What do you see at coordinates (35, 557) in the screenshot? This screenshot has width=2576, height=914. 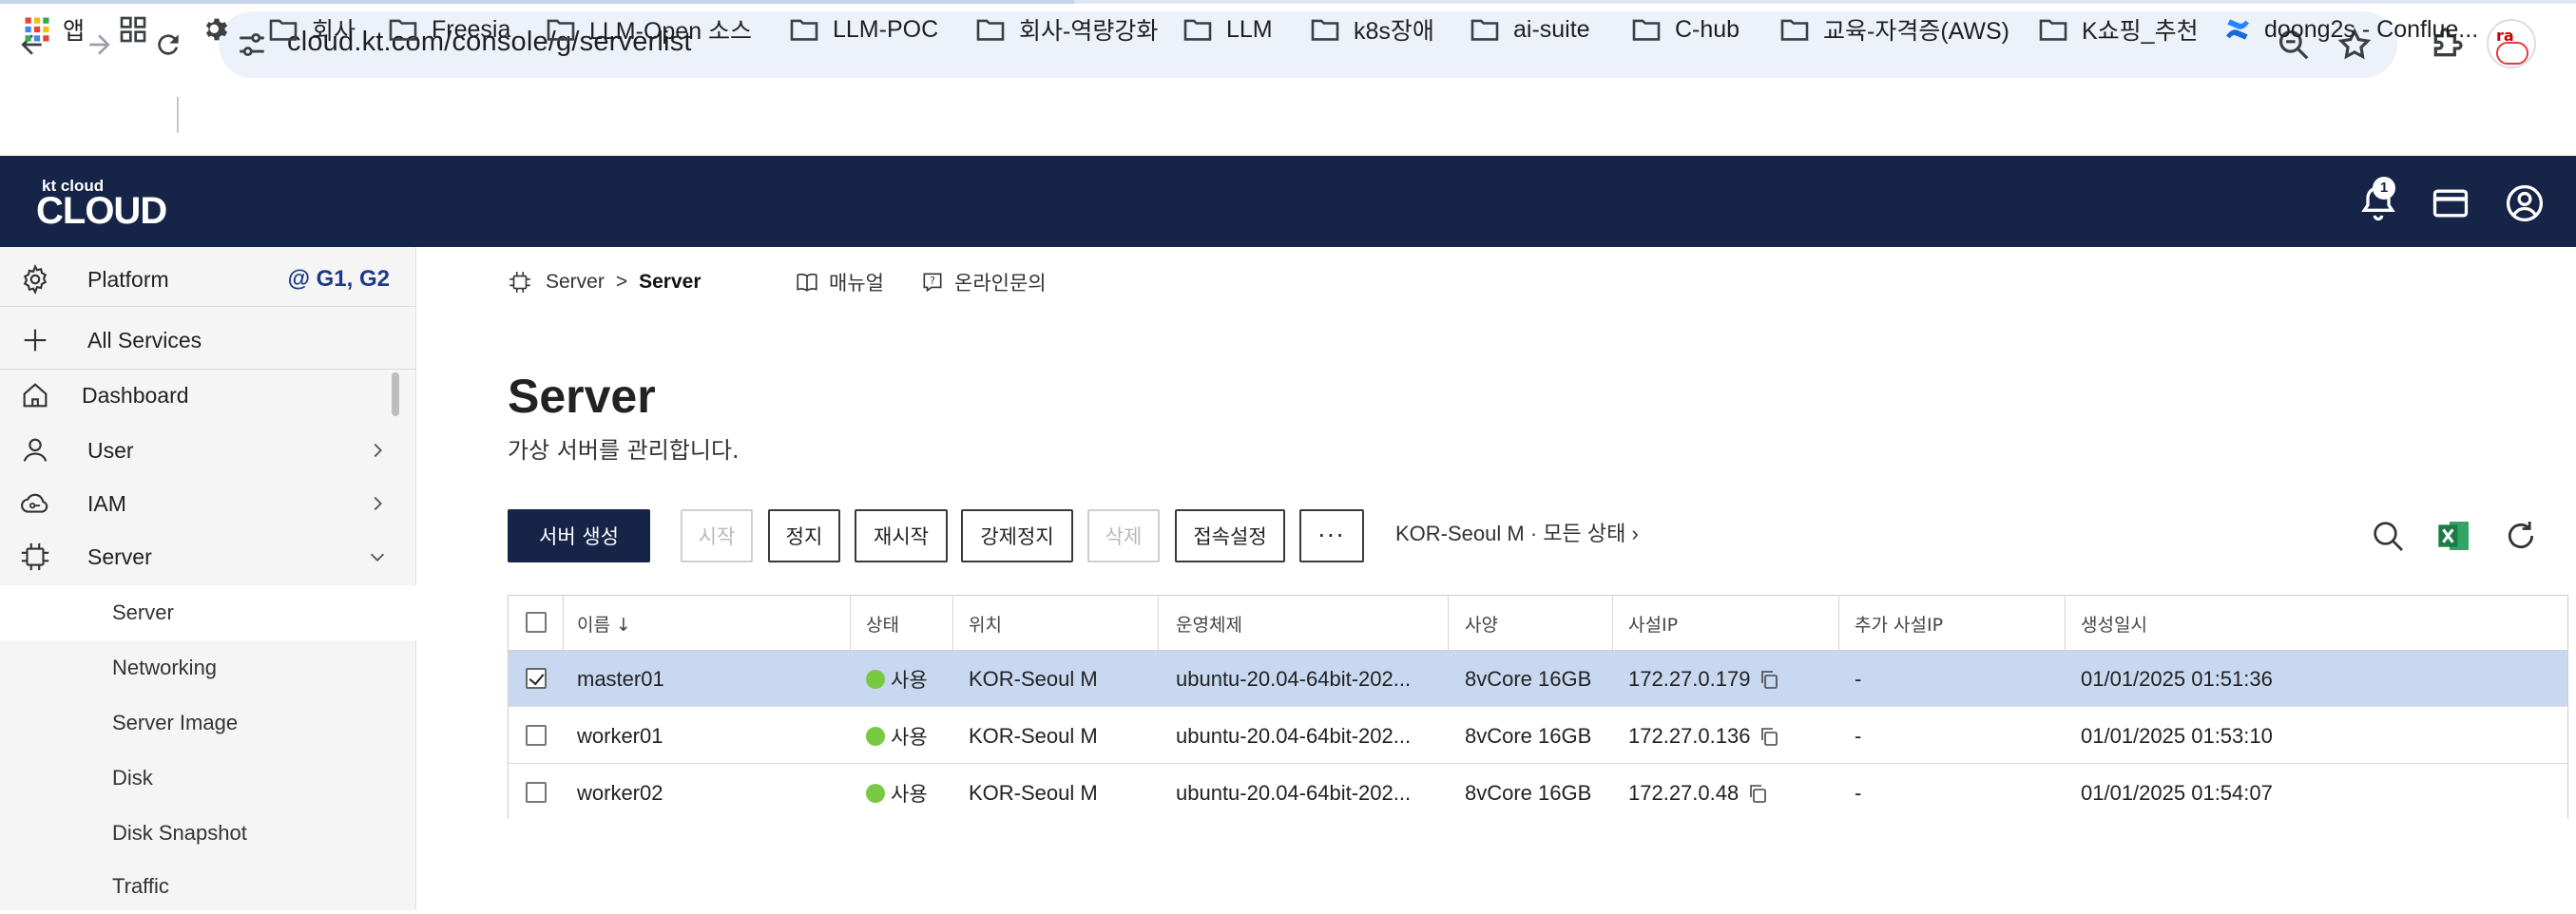 I see `chip-icon` at bounding box center [35, 557].